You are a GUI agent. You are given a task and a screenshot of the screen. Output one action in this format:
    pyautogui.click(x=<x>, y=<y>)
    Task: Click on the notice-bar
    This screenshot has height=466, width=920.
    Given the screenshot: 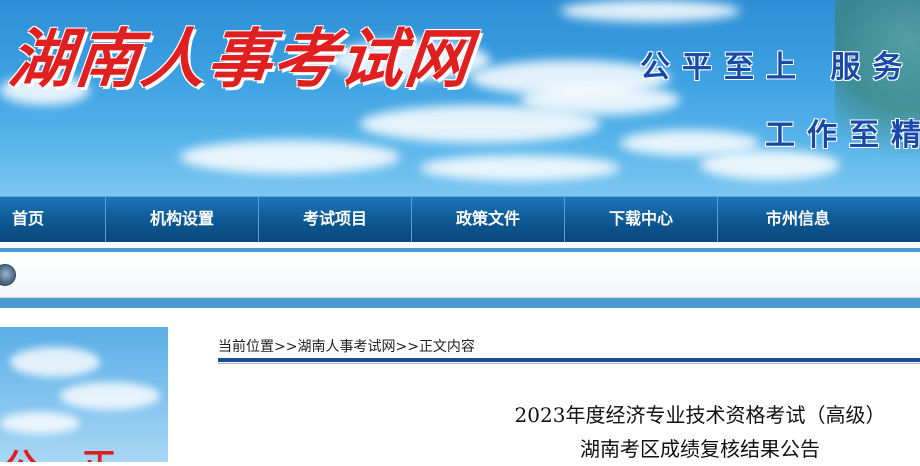 What is the action you would take?
    pyautogui.click(x=460, y=275)
    